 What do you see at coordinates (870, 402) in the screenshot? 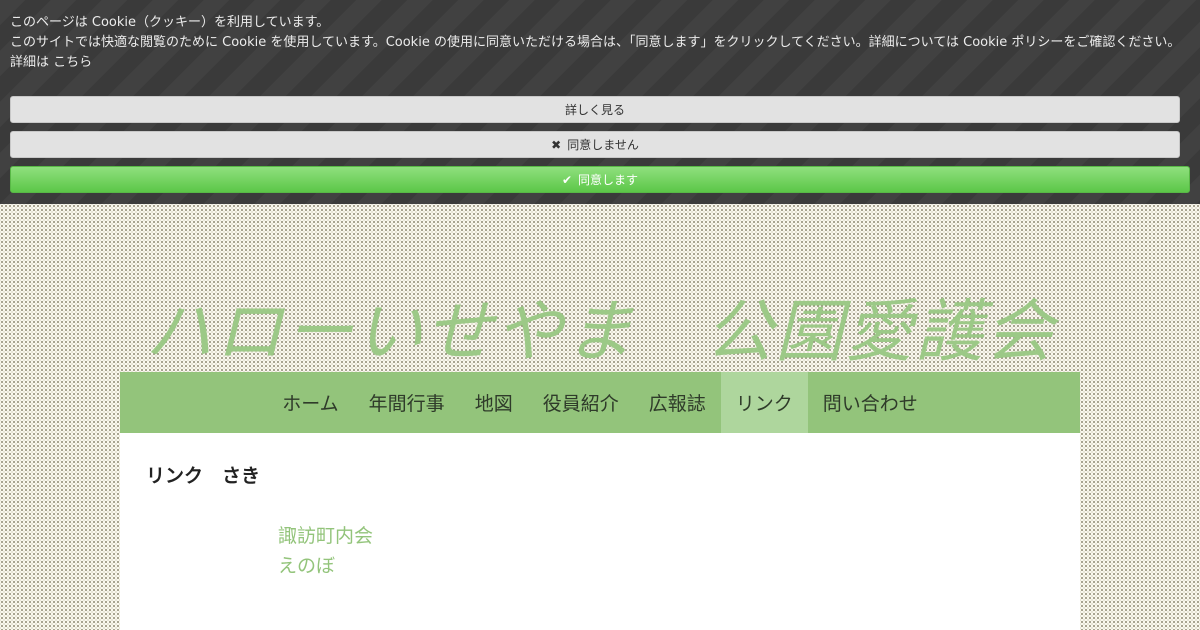
I see `nav-item-contact: 問い合わせ` at bounding box center [870, 402].